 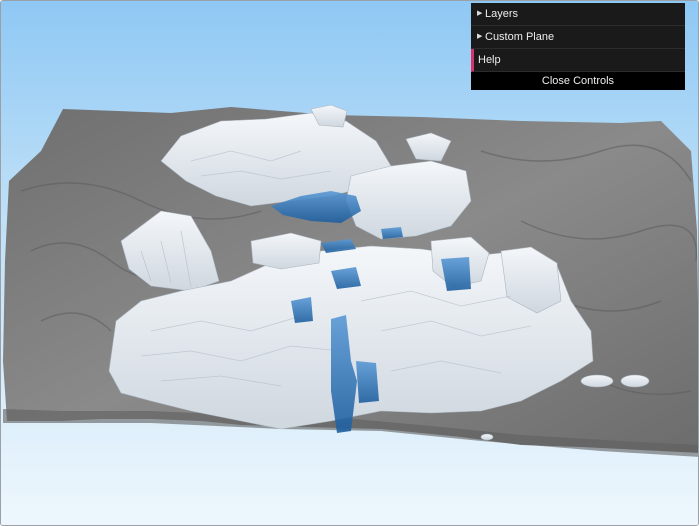 What do you see at coordinates (578, 14) in the screenshot?
I see `layers-folder: ▶ Layers` at bounding box center [578, 14].